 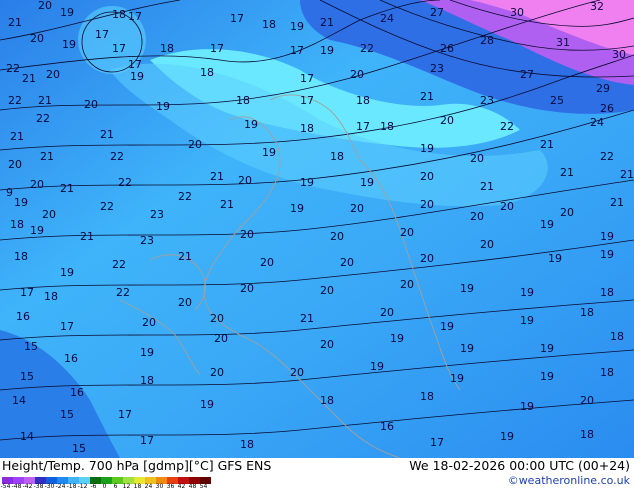 I want to click on forecast-time: We 18-02-2026 00:00 UTC (00+24), so click(x=519, y=465).